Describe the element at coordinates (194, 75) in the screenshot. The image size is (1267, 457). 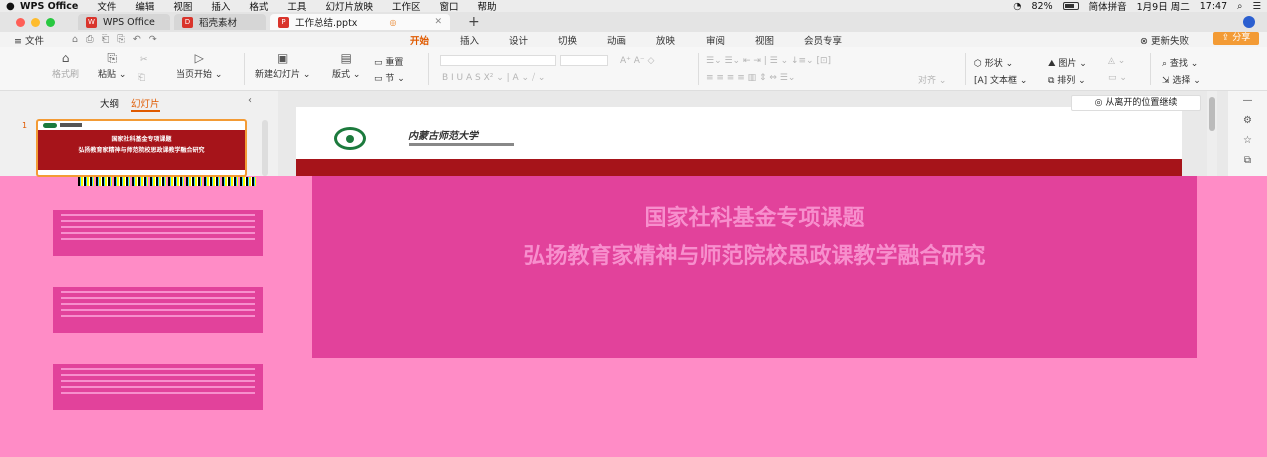
I see `start-from-current-text: 当页开始` at that location.